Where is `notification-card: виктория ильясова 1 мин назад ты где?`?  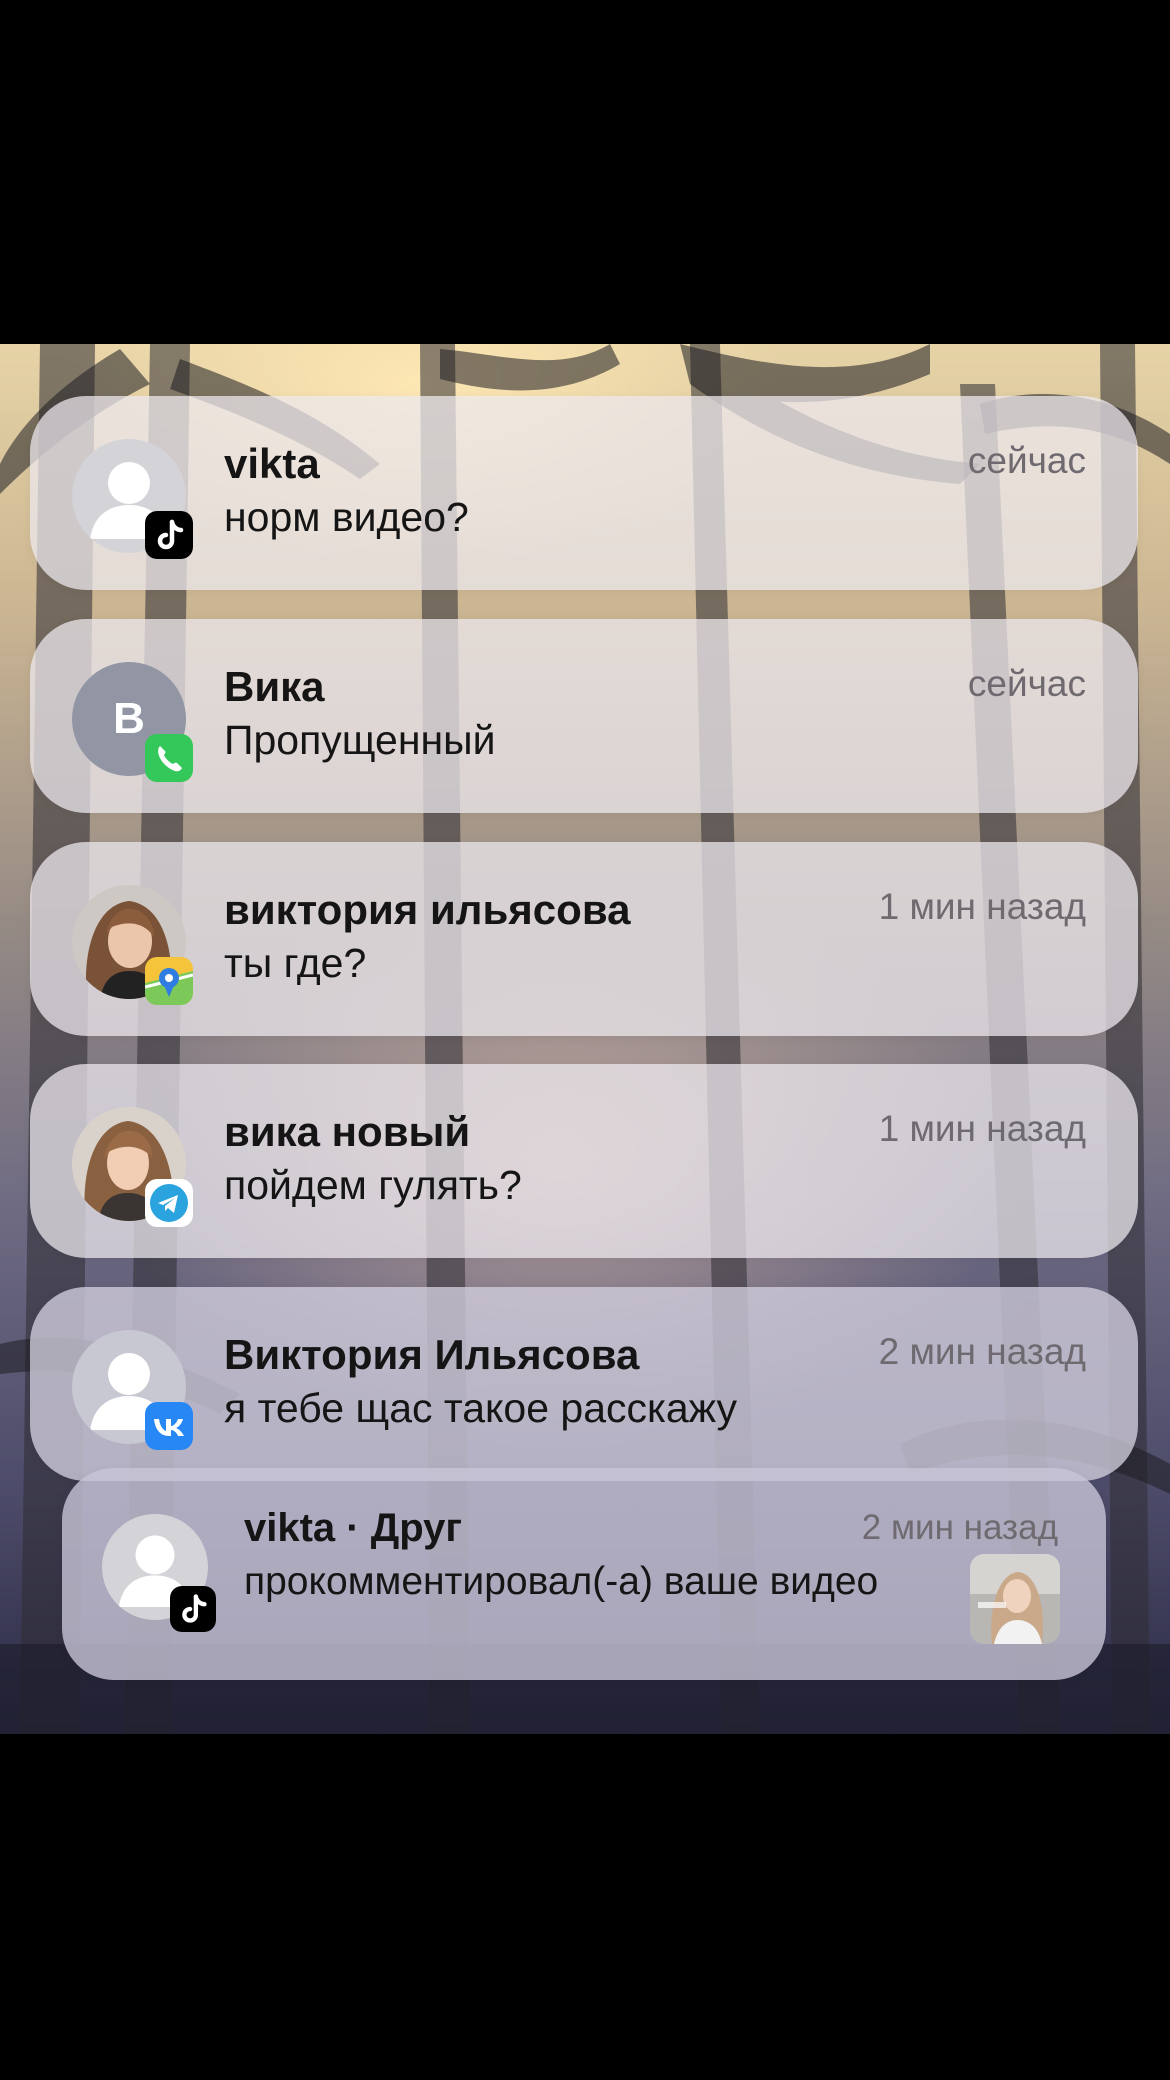 notification-card: виктория ильясова 1 мин назад ты где? is located at coordinates (584, 939).